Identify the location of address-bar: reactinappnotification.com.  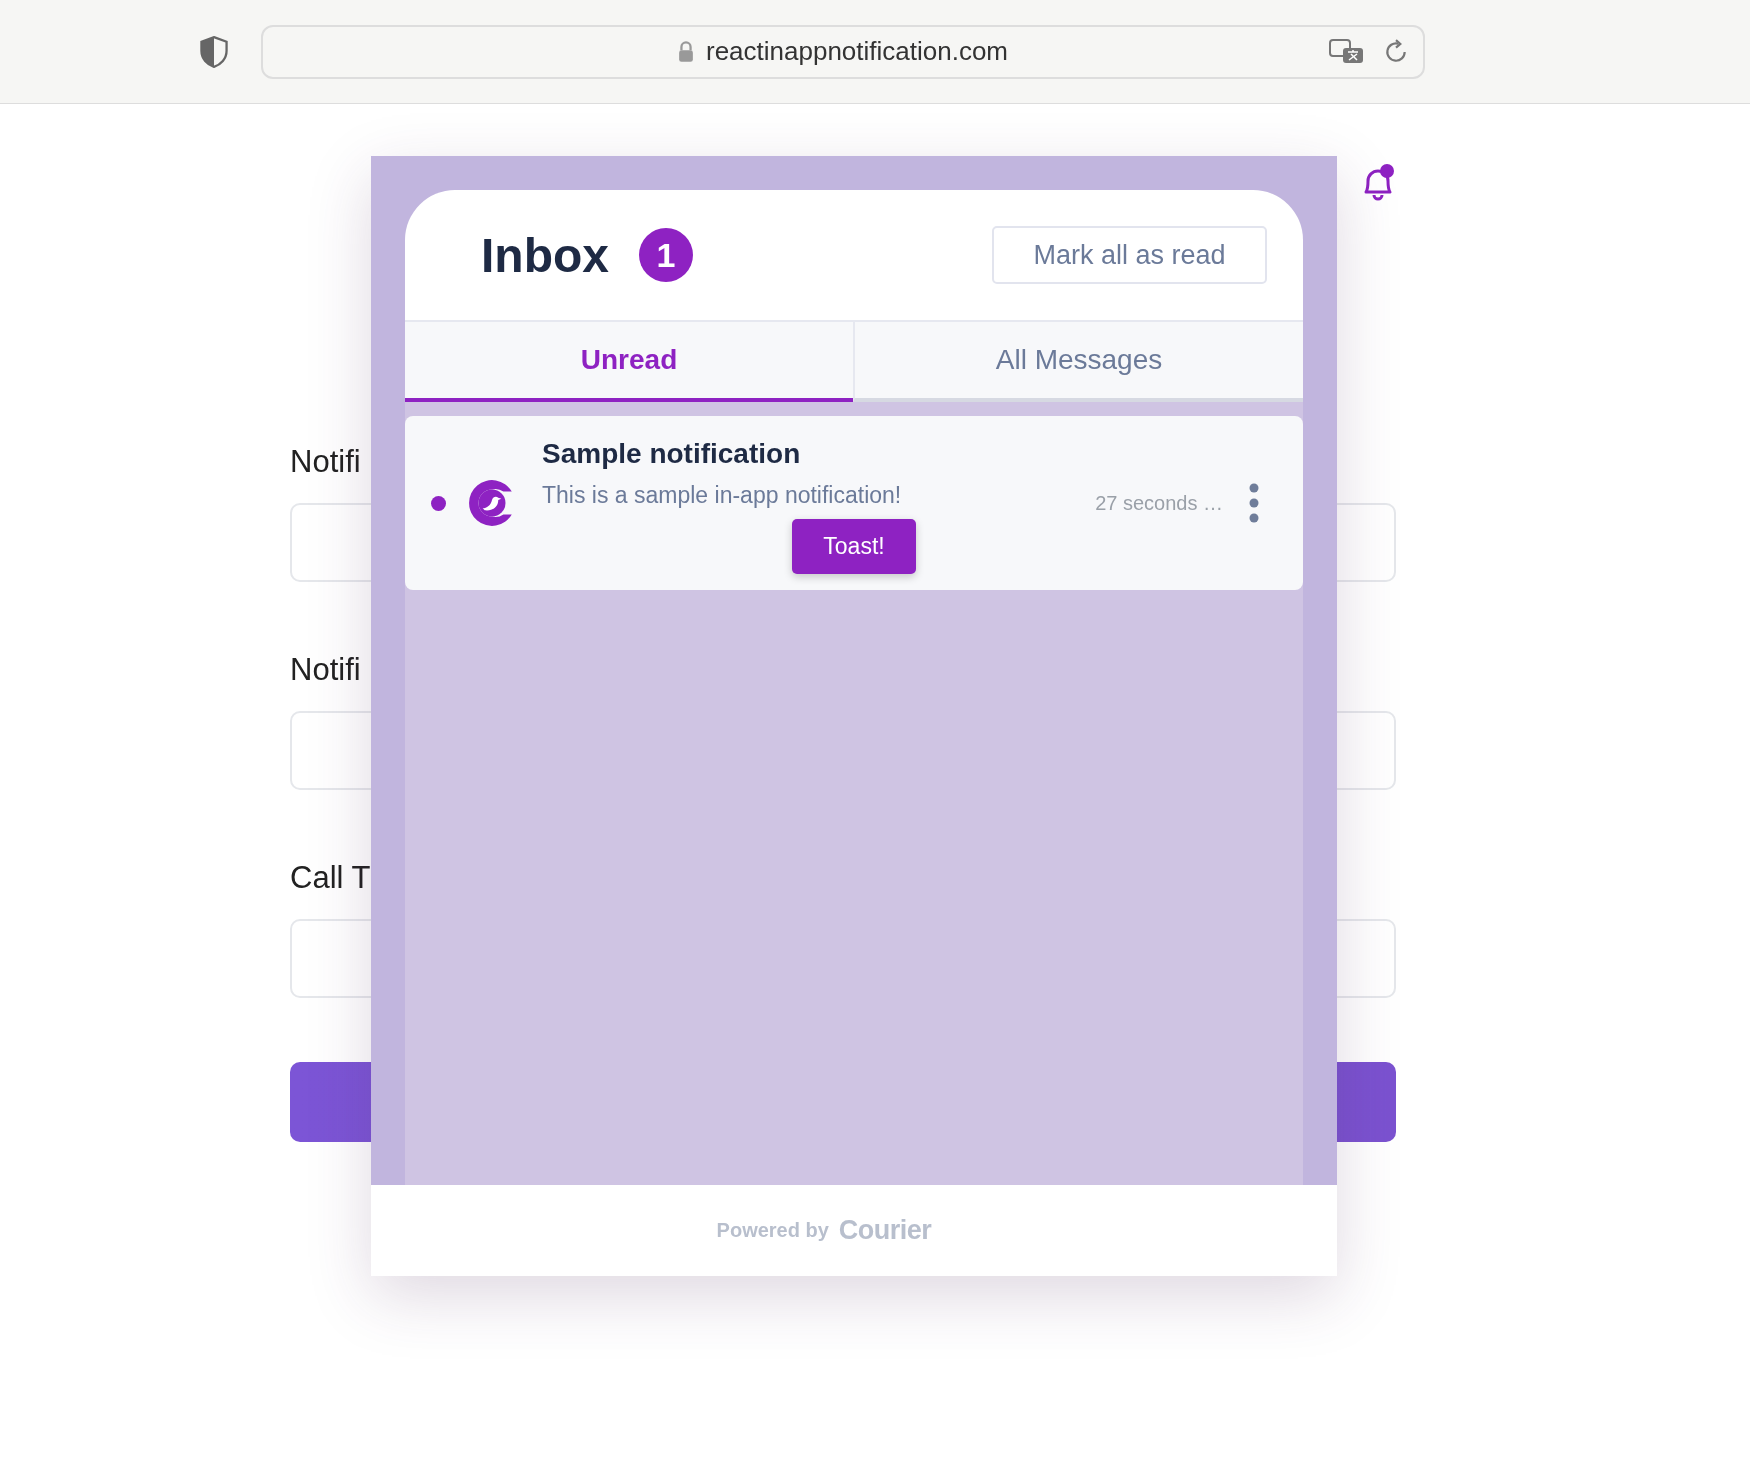
(843, 51).